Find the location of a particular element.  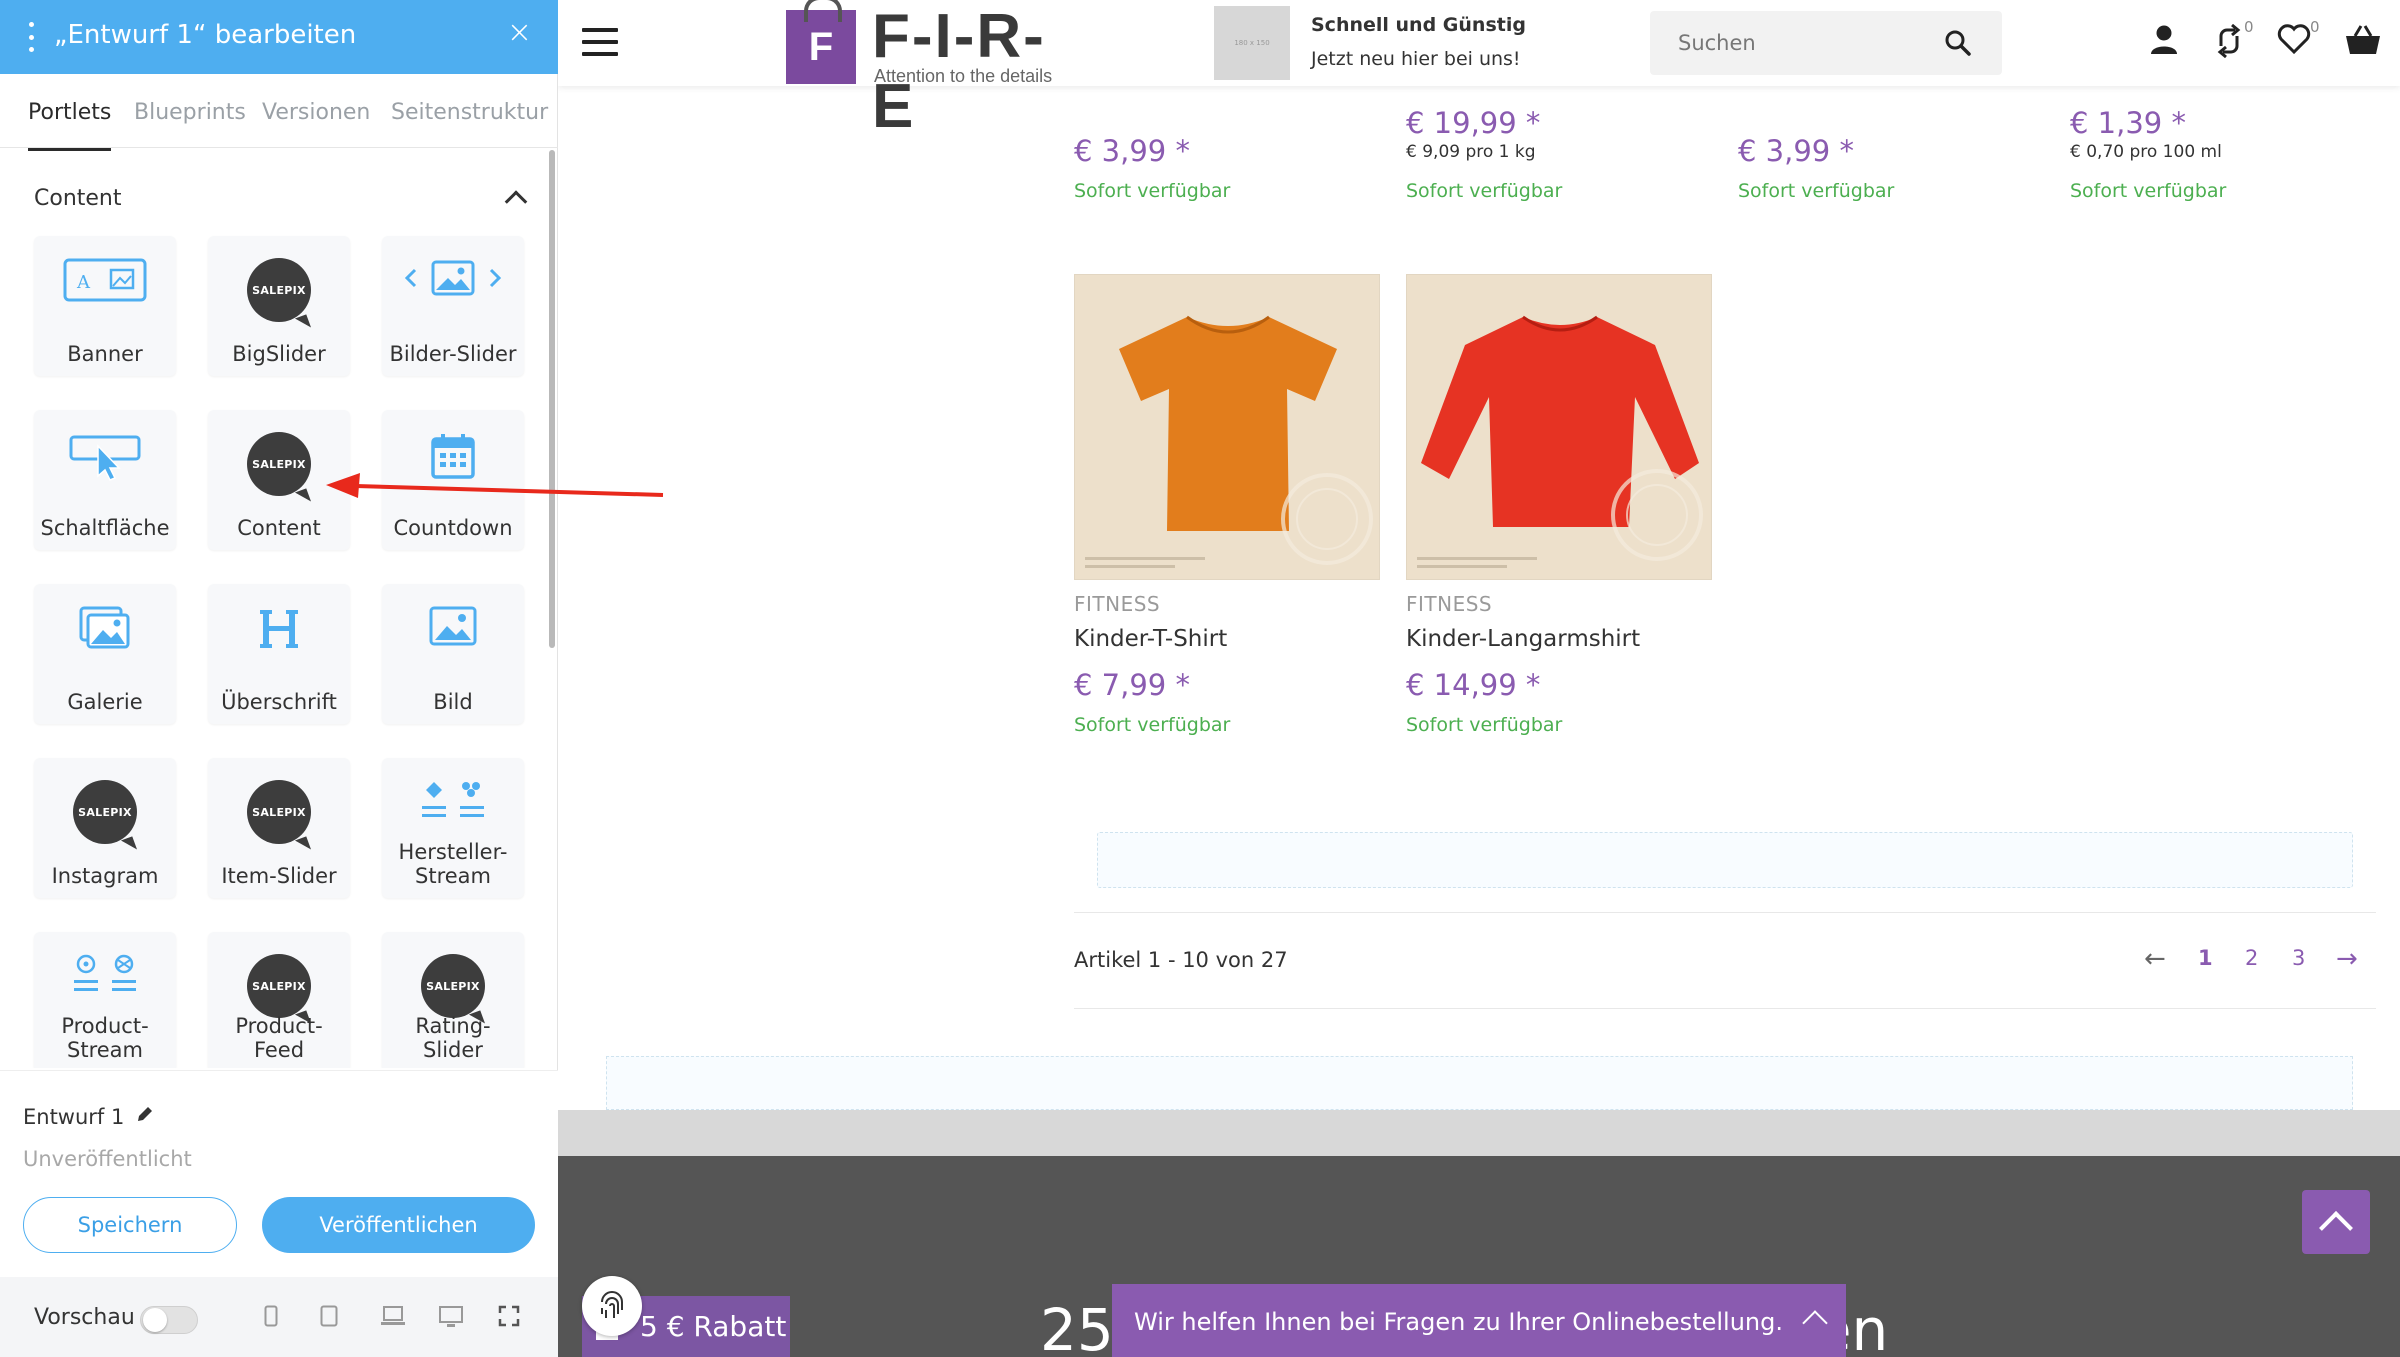

promo-thumbnail: 180 x 150 is located at coordinates (1252, 43).